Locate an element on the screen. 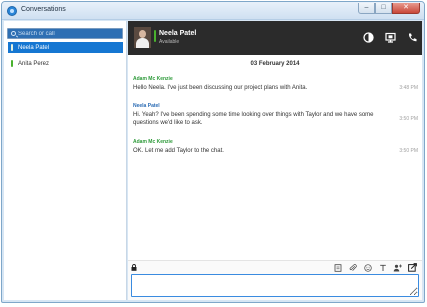  contact-name: Anita Perez is located at coordinates (34, 63).